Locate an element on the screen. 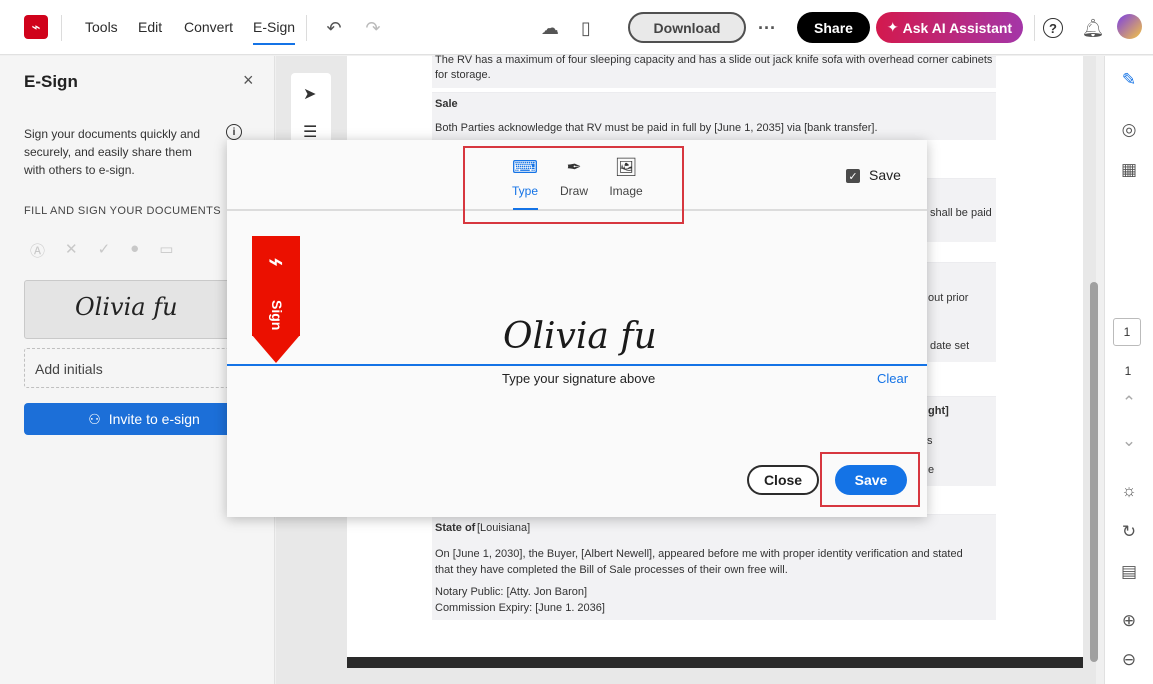 This screenshot has height=684, width=1153. vertical-scrollbar is located at coordinates (1094, 472).